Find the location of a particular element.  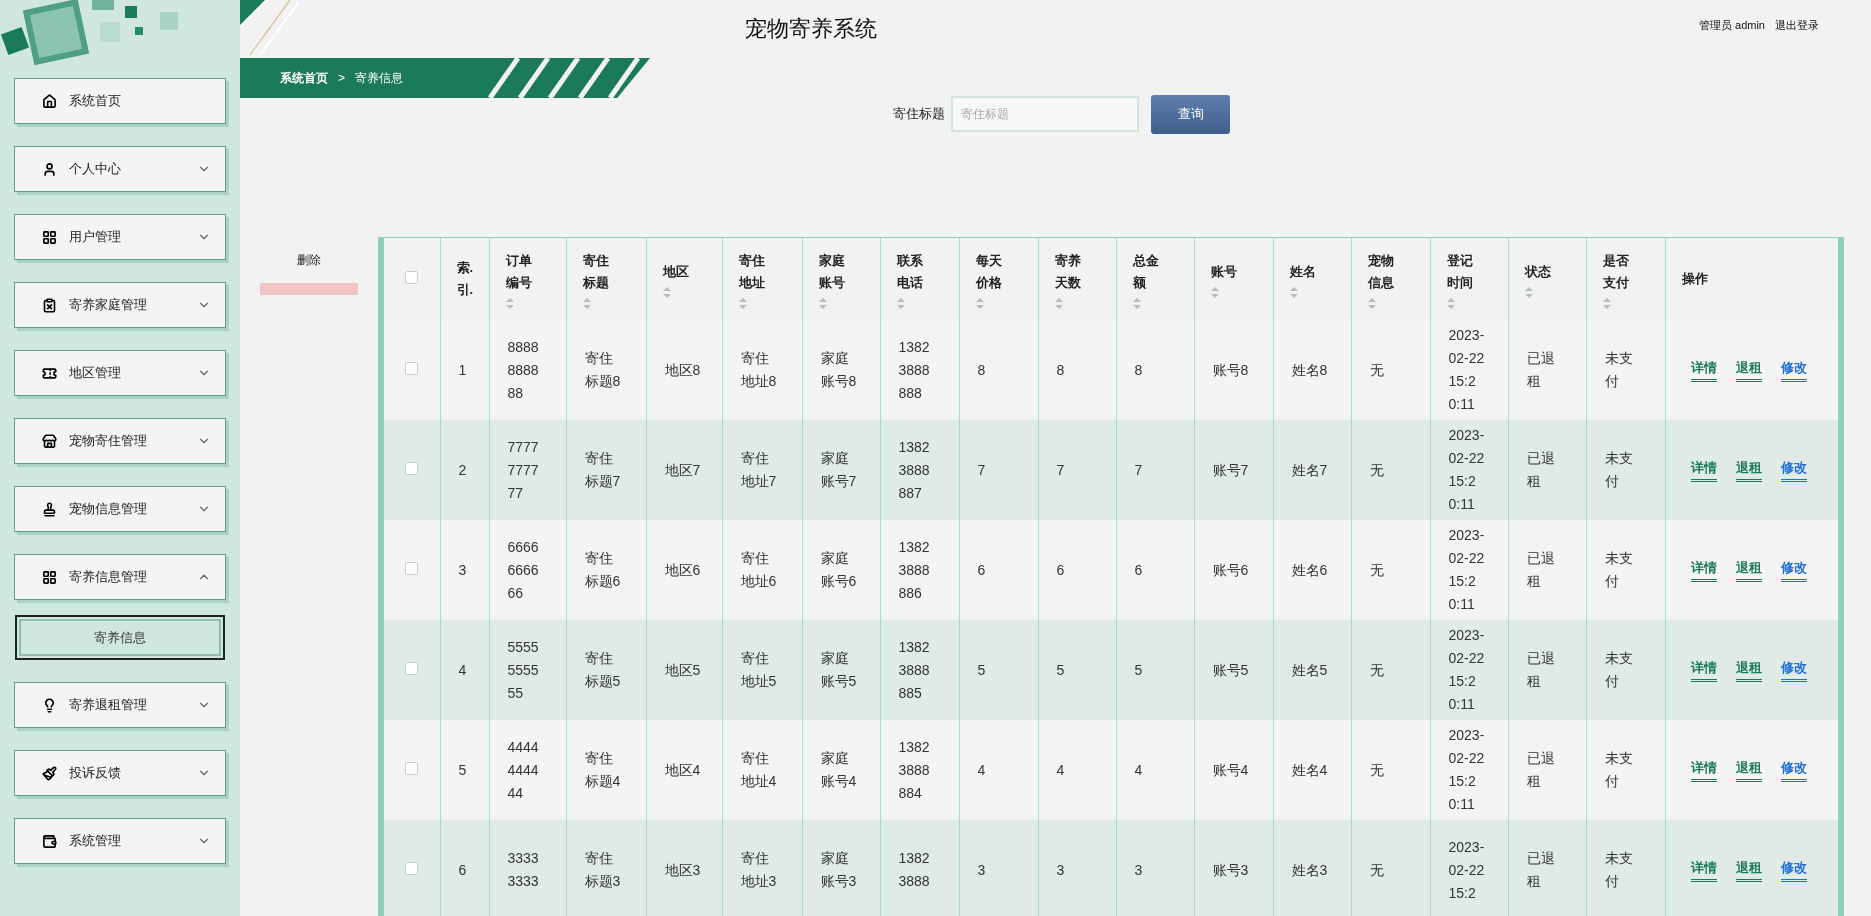

column-header: 总金额 is located at coordinates (1146, 271).